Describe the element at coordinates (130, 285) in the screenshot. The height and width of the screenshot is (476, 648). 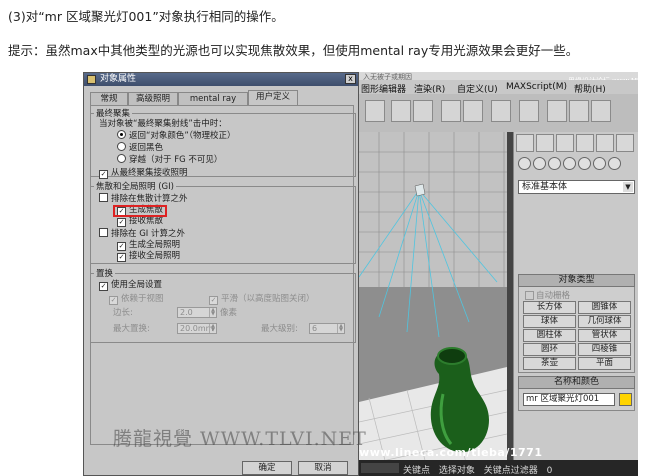
I see `use-global-settings-checkbox: ✓ 使用全局设置` at that location.